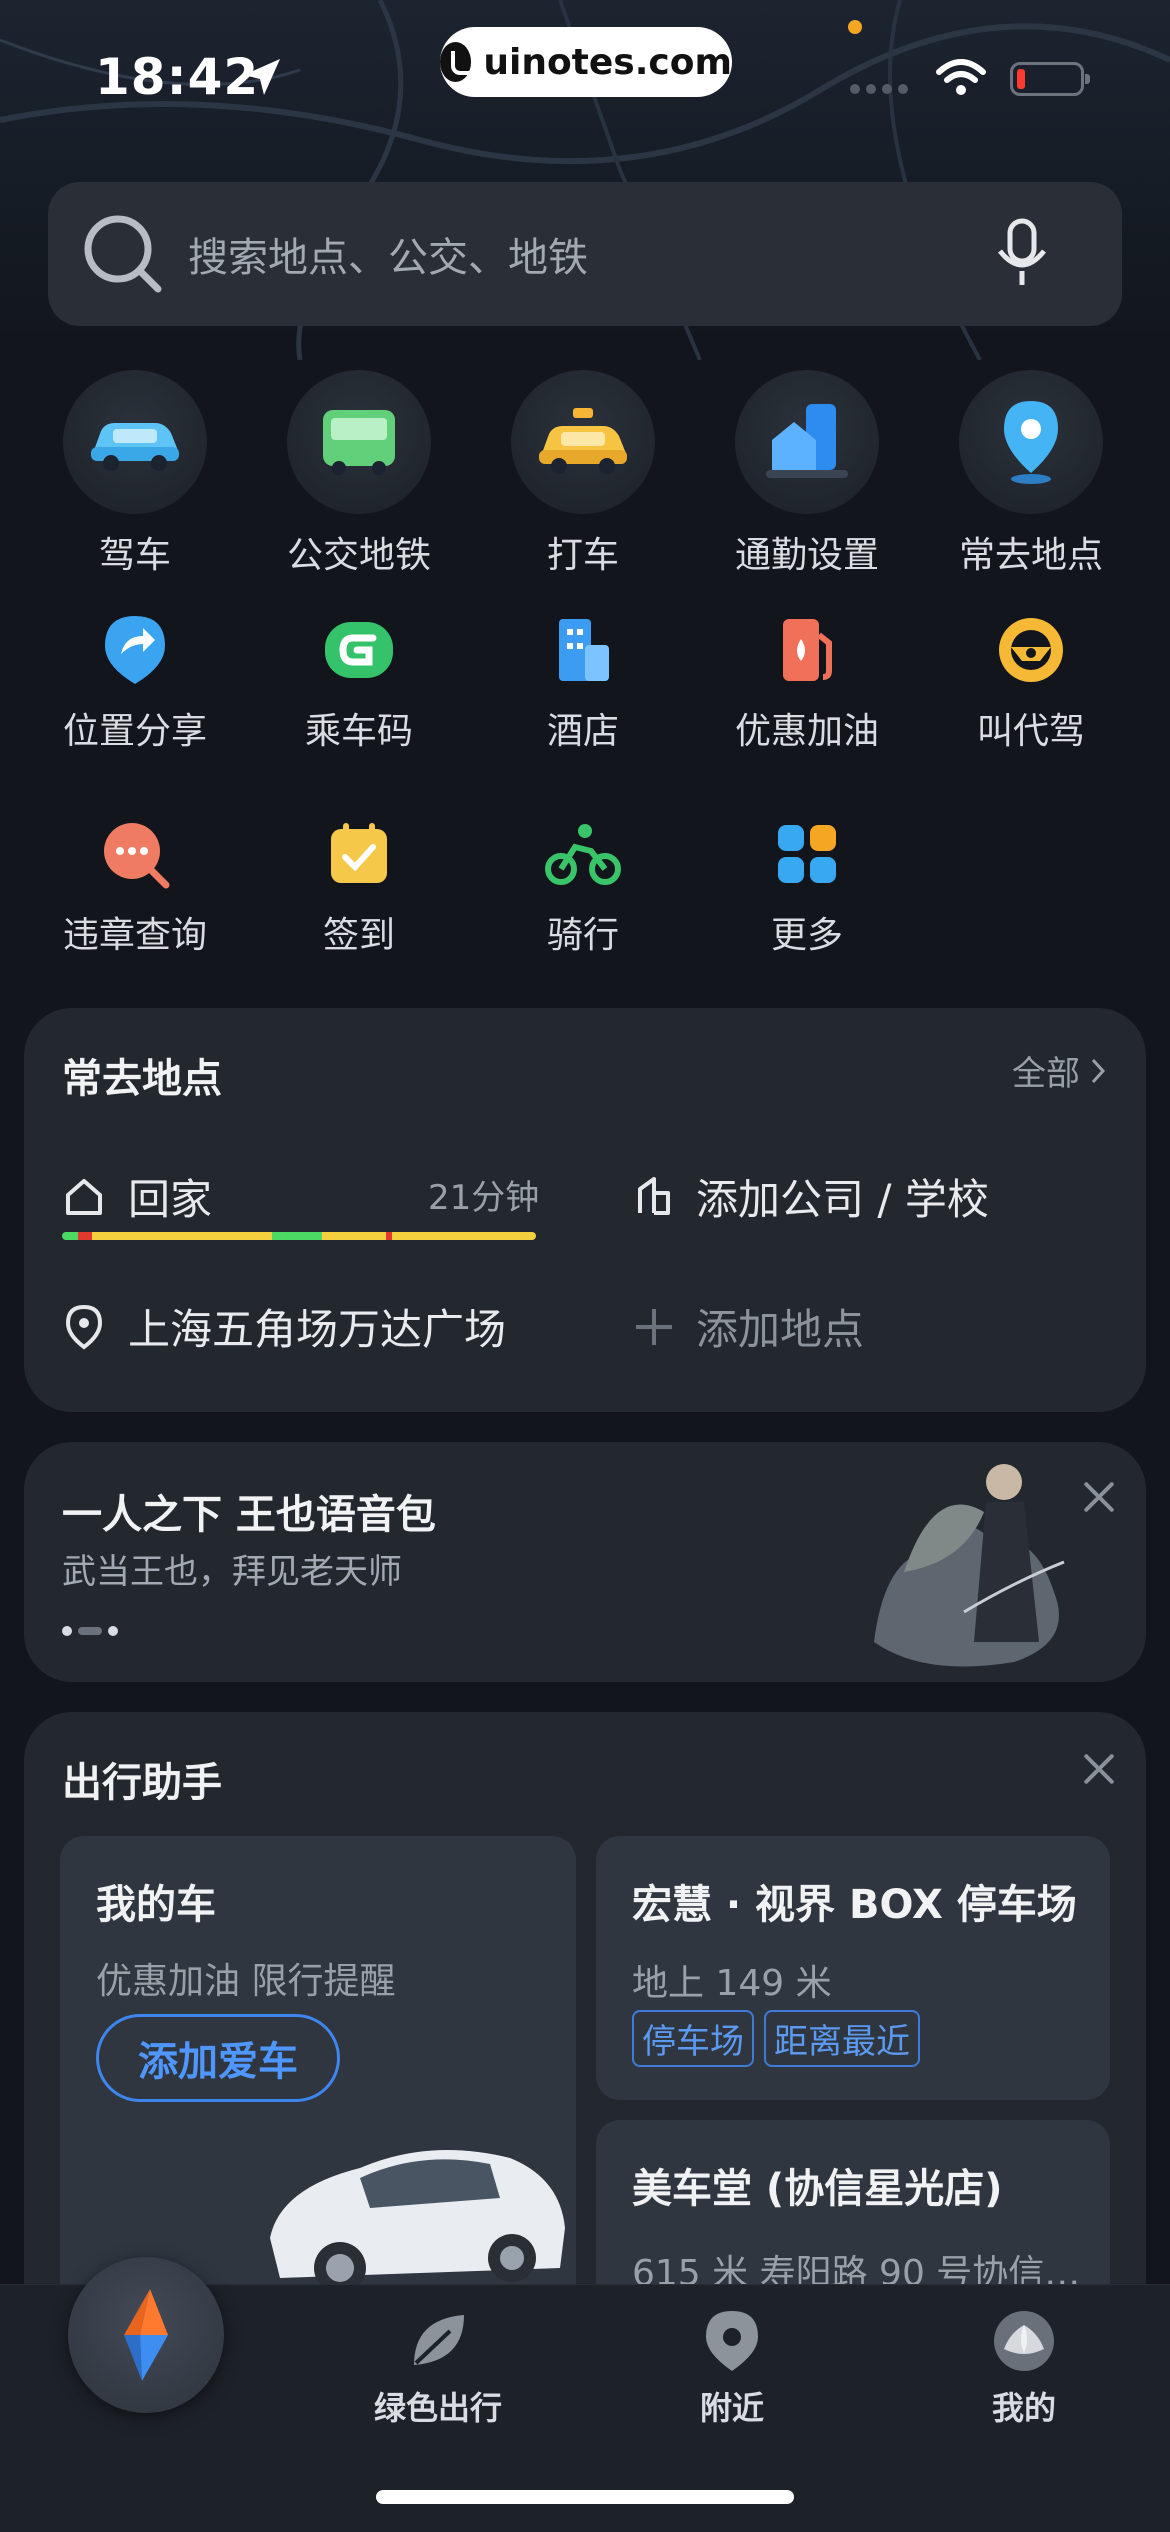 The height and width of the screenshot is (2532, 1170). I want to click on quick-action-label: 公交地铁, so click(358, 555).